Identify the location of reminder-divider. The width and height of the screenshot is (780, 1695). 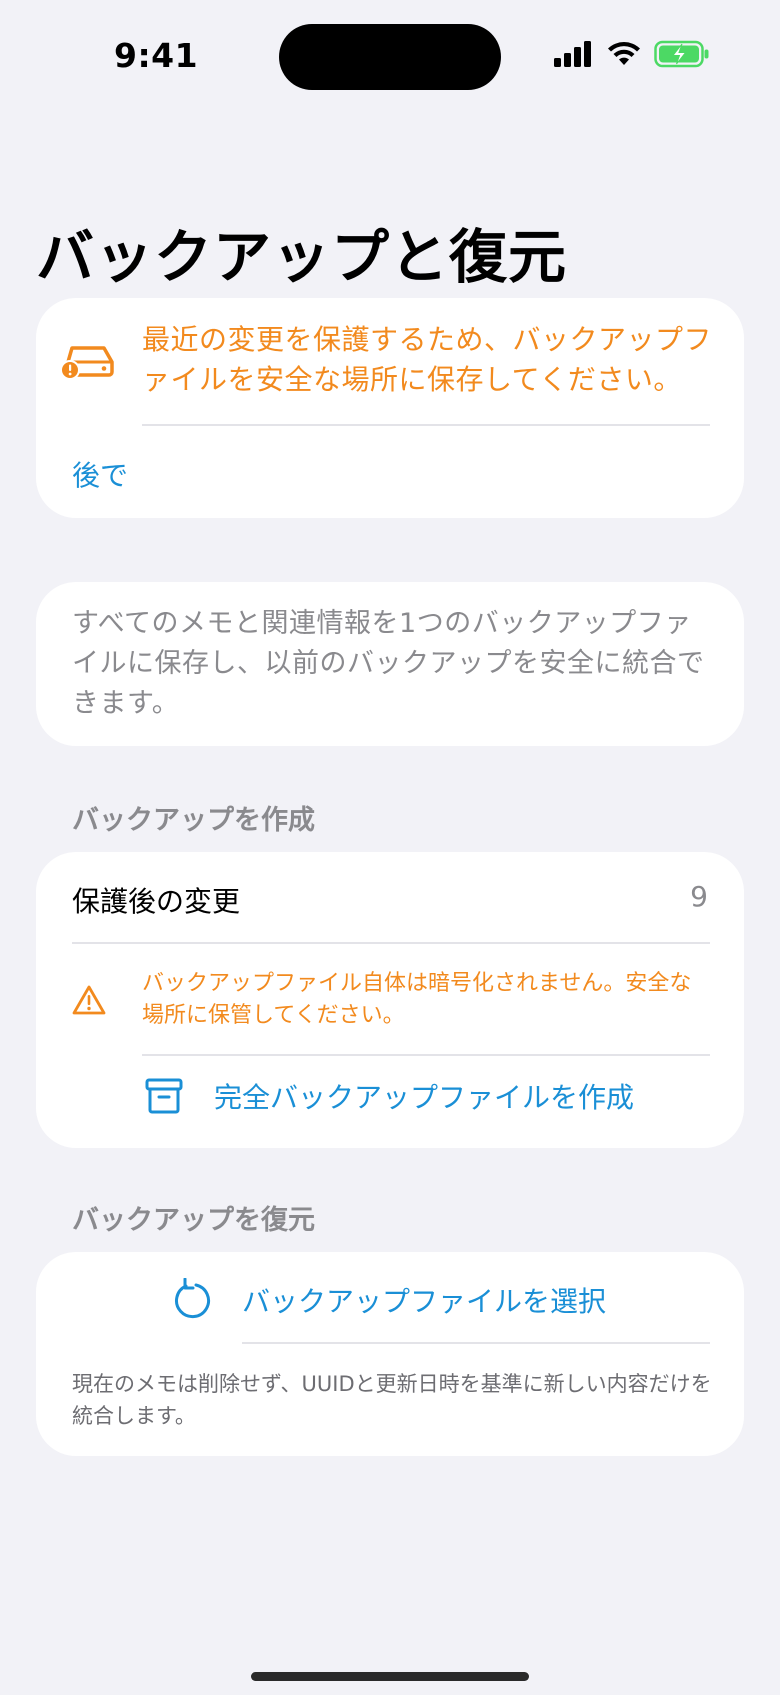
(426, 425).